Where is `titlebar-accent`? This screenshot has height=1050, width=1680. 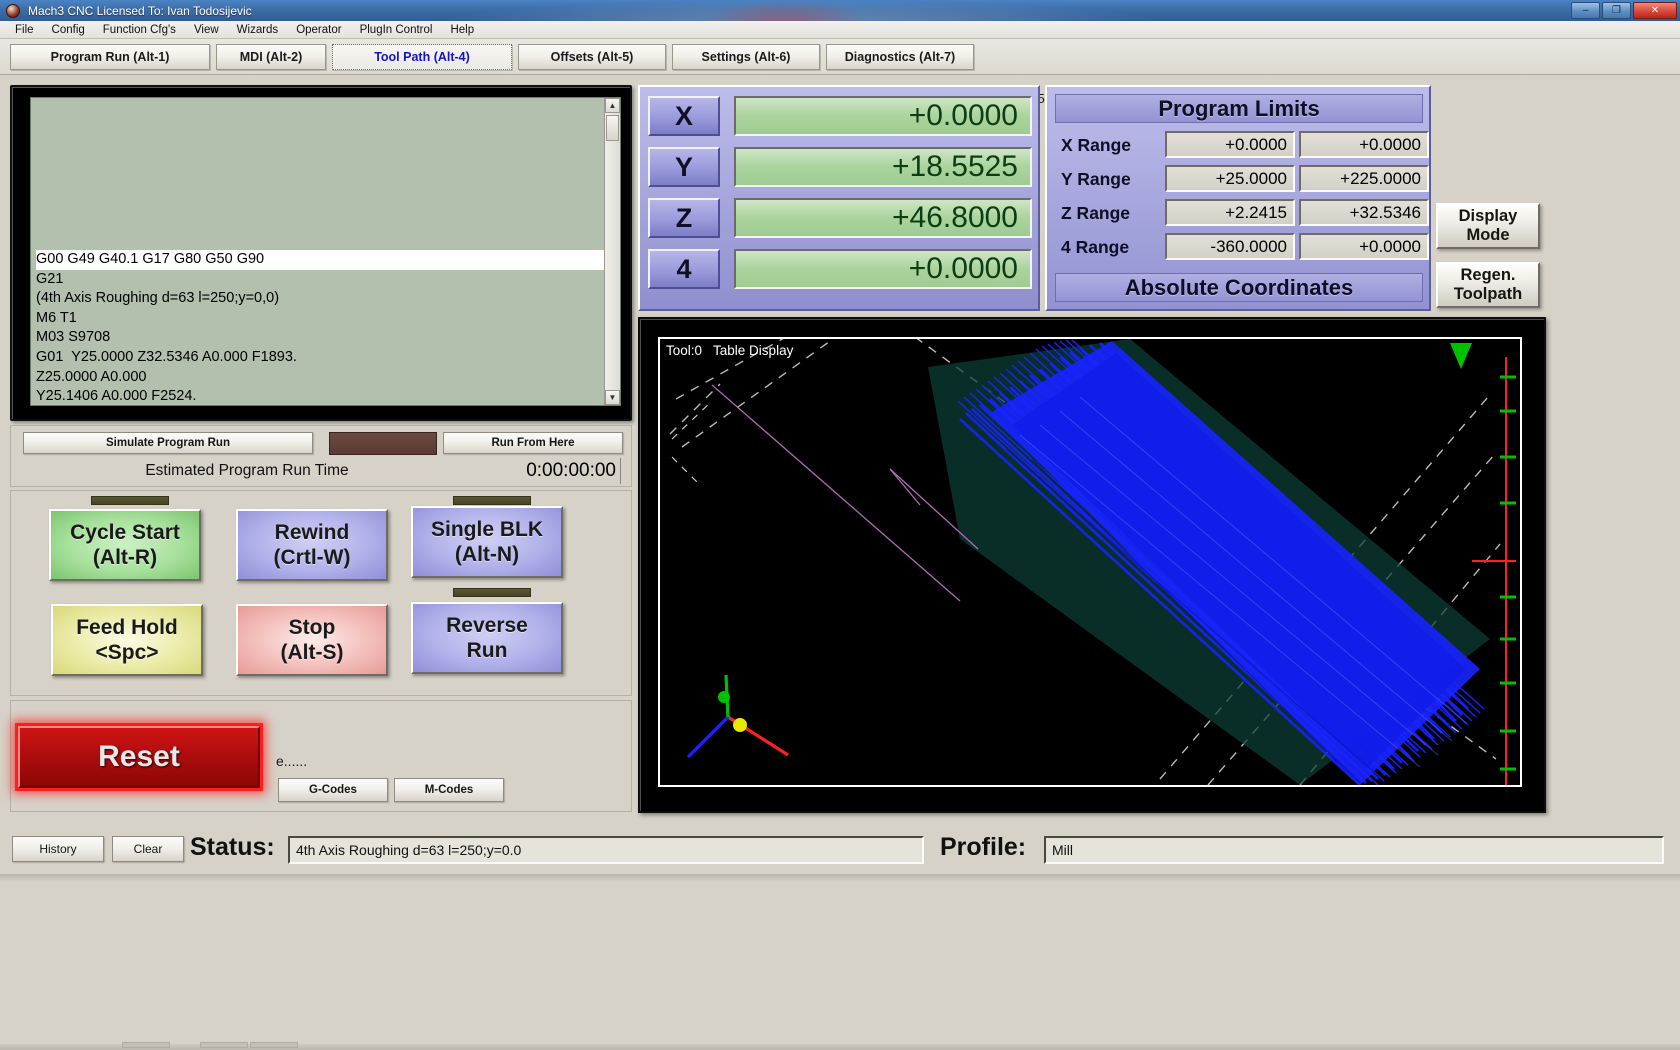 titlebar-accent is located at coordinates (785, 10).